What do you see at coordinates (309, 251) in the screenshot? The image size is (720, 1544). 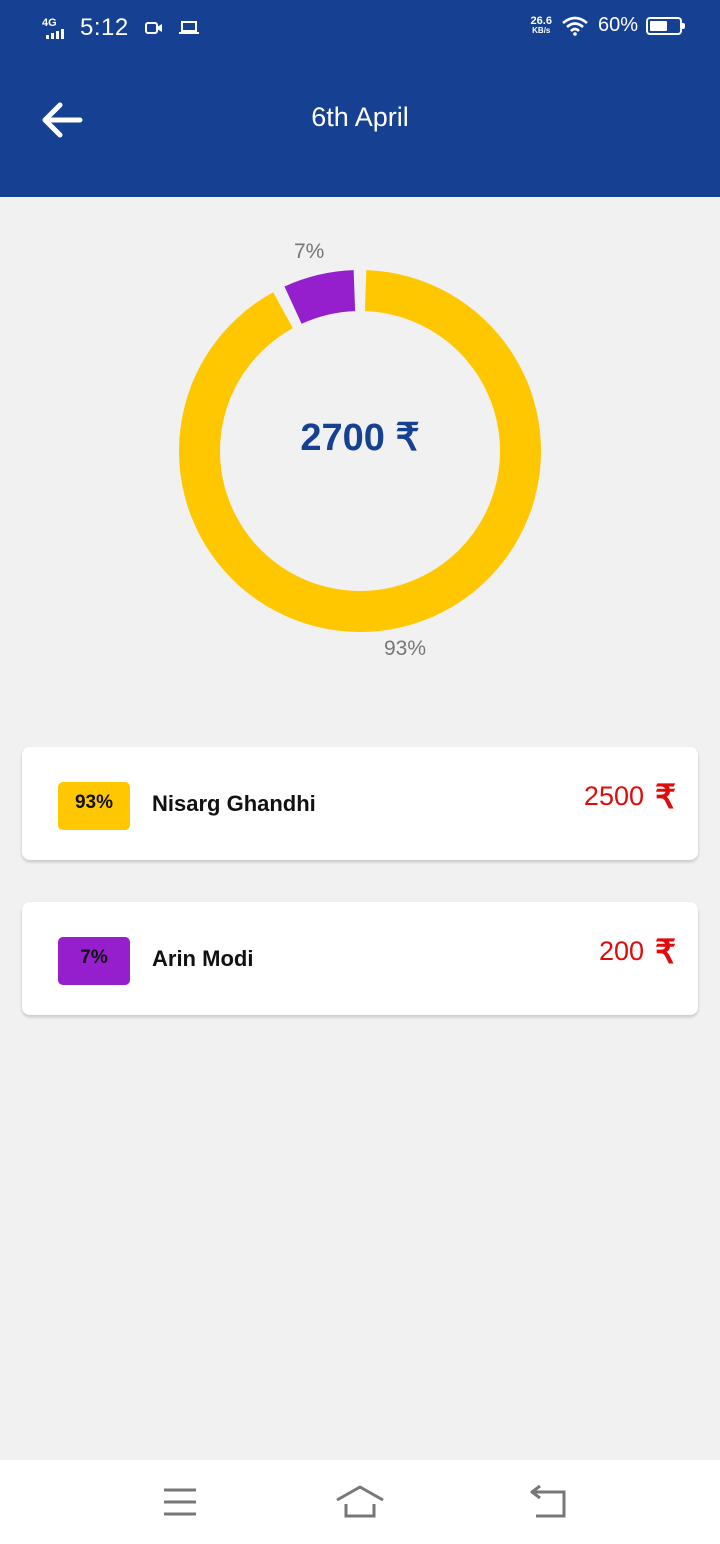 I see `slice-label-arin-modi: 7%` at bounding box center [309, 251].